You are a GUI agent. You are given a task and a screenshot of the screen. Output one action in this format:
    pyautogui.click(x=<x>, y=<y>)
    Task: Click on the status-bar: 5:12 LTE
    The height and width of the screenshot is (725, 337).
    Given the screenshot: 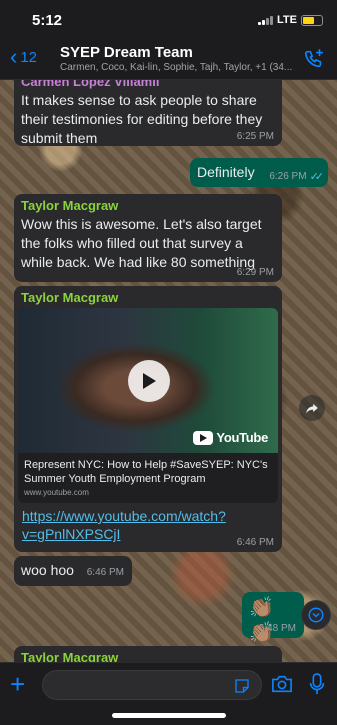 What is the action you would take?
    pyautogui.click(x=168, y=19)
    